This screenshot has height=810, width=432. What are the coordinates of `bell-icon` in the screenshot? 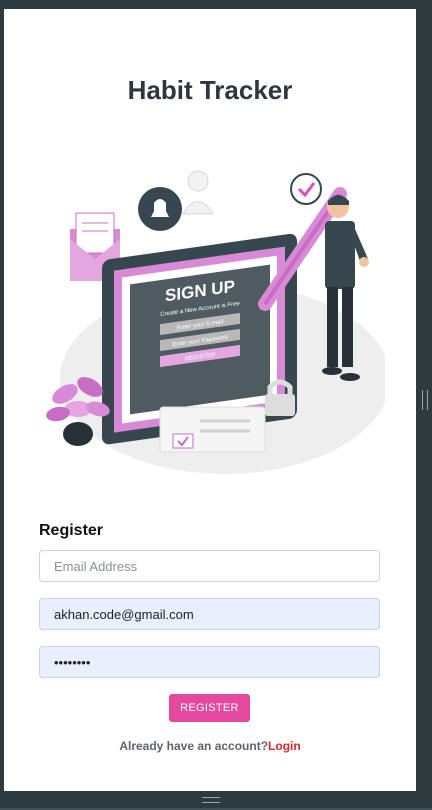 It's located at (160, 209).